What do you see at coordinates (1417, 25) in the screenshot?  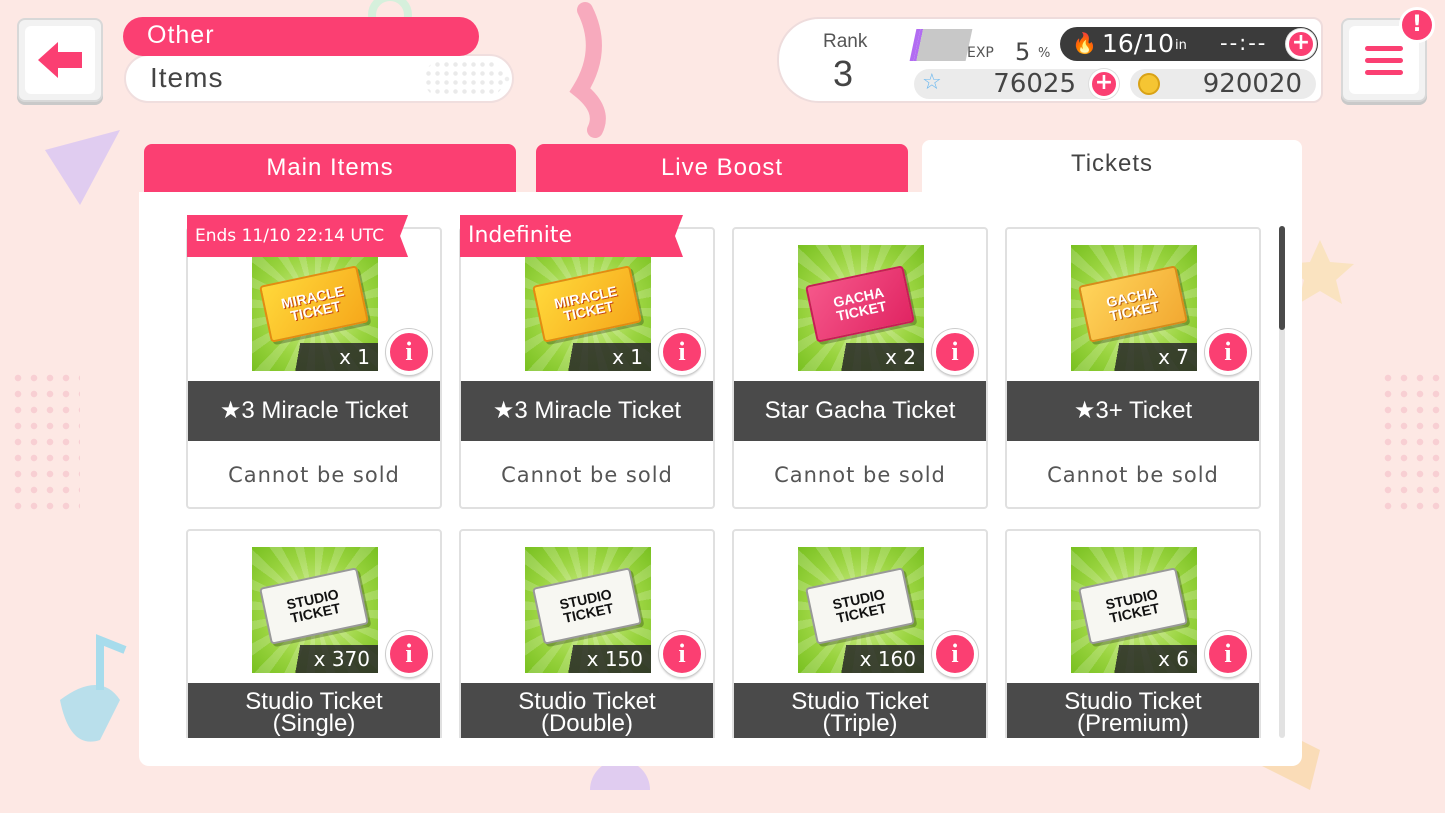 I see `menu-alert-badge: !` at bounding box center [1417, 25].